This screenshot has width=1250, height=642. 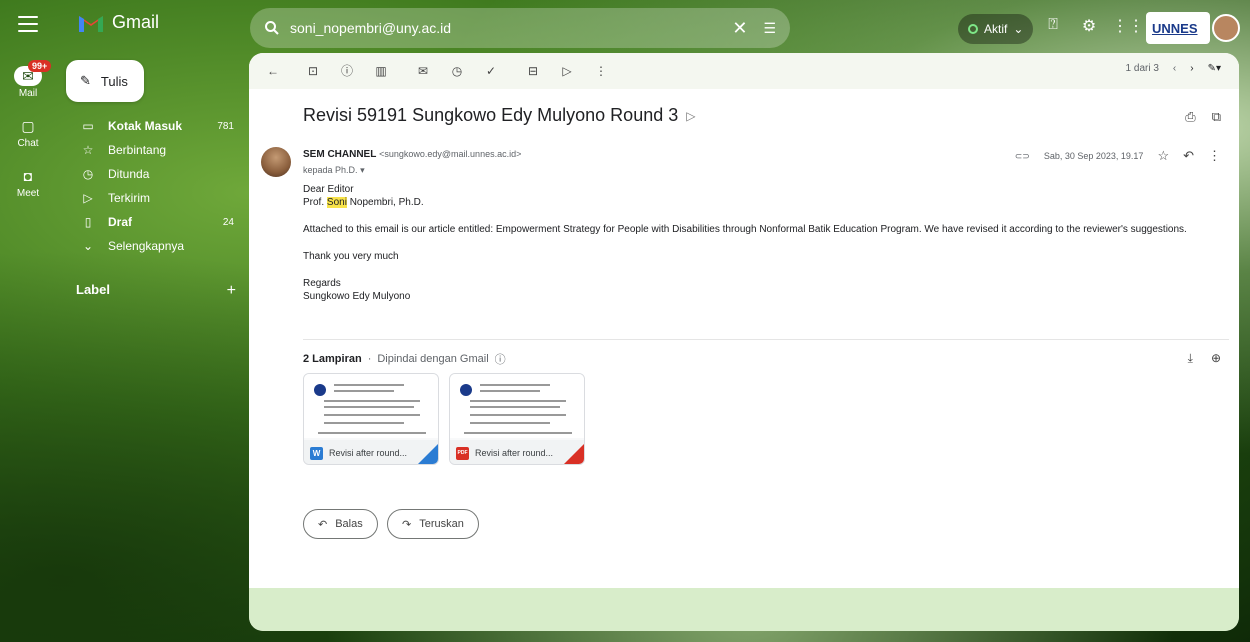 I want to click on pencil-icon: ✎, so click(x=85, y=80).